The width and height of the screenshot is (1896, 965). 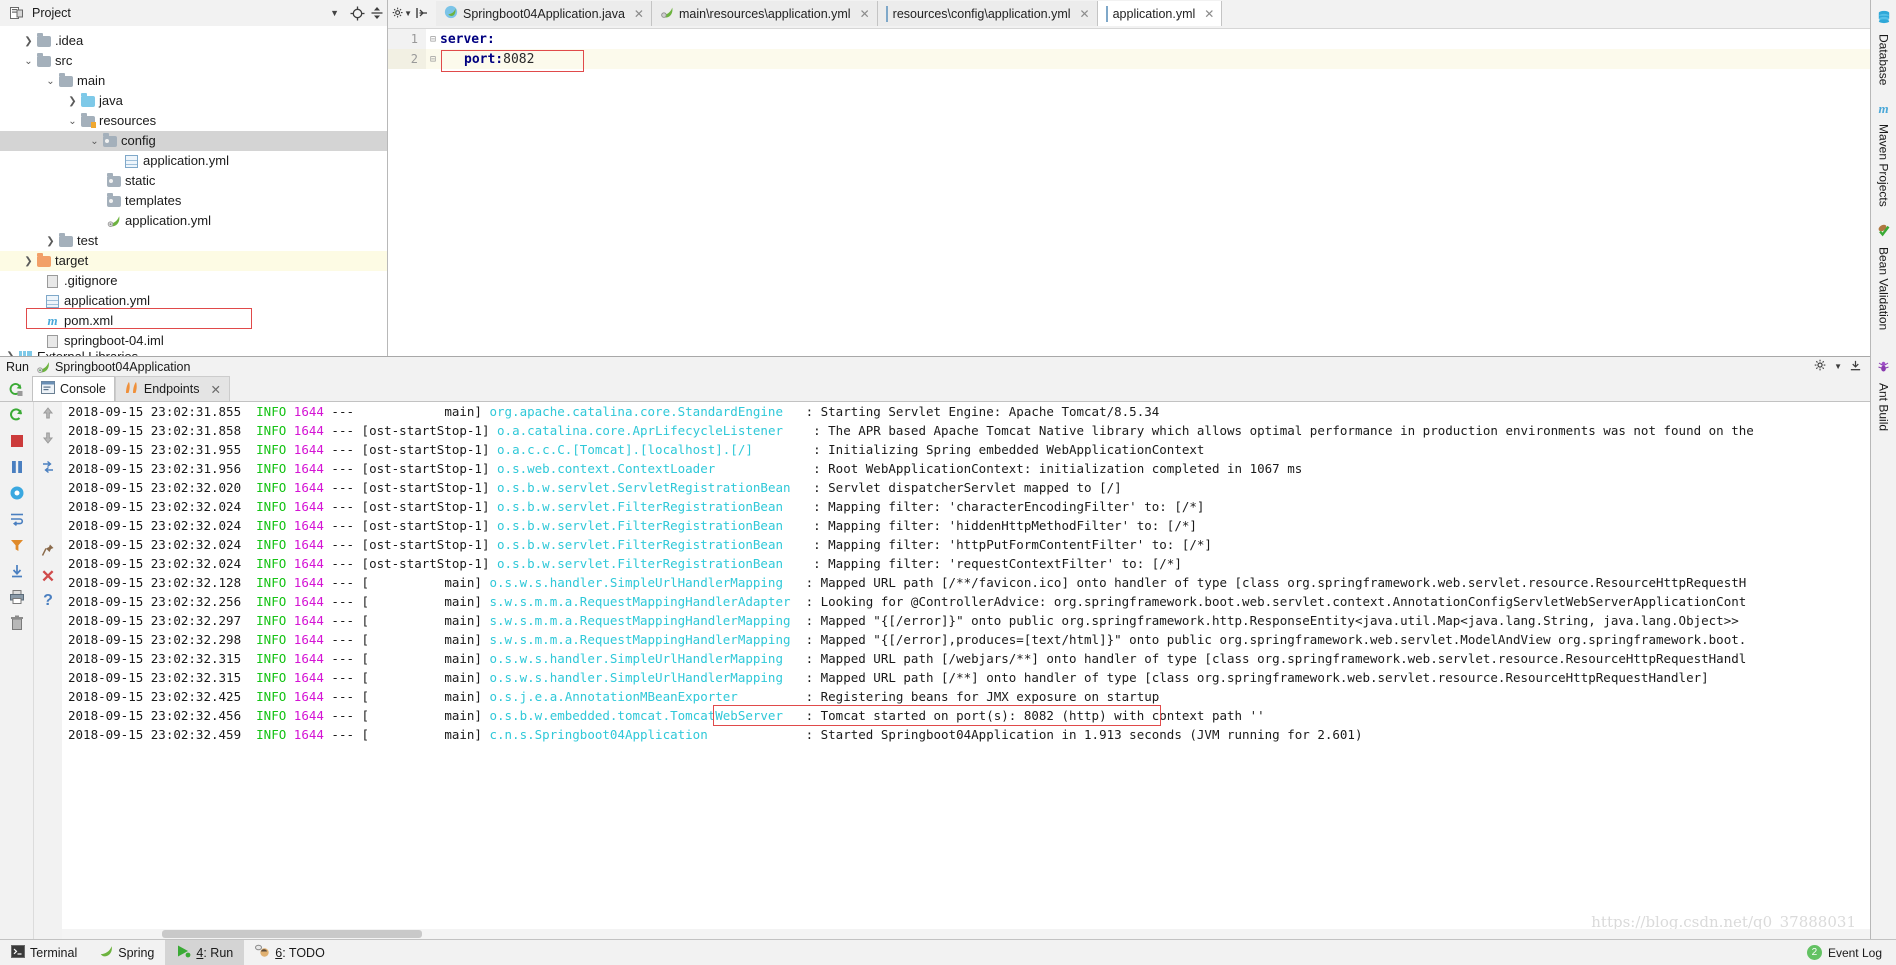 I want to click on editor-tab-3: application.yml ✕, so click(x=1160, y=13).